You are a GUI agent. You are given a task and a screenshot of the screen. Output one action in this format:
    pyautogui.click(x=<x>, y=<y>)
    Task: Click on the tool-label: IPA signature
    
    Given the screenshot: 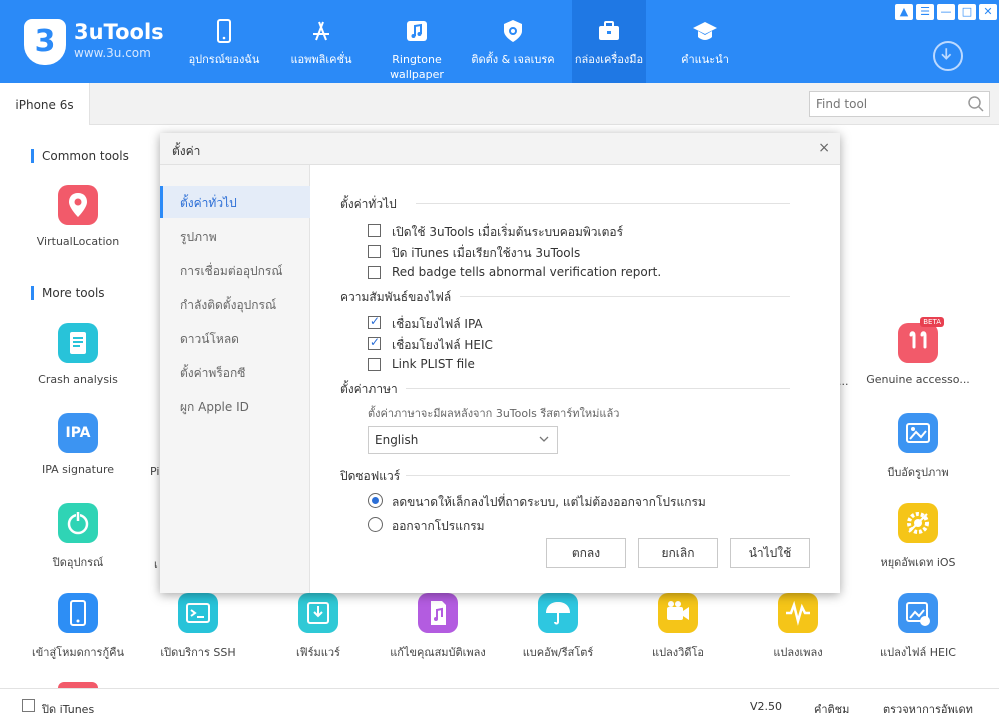 What is the action you would take?
    pyautogui.click(x=77, y=469)
    